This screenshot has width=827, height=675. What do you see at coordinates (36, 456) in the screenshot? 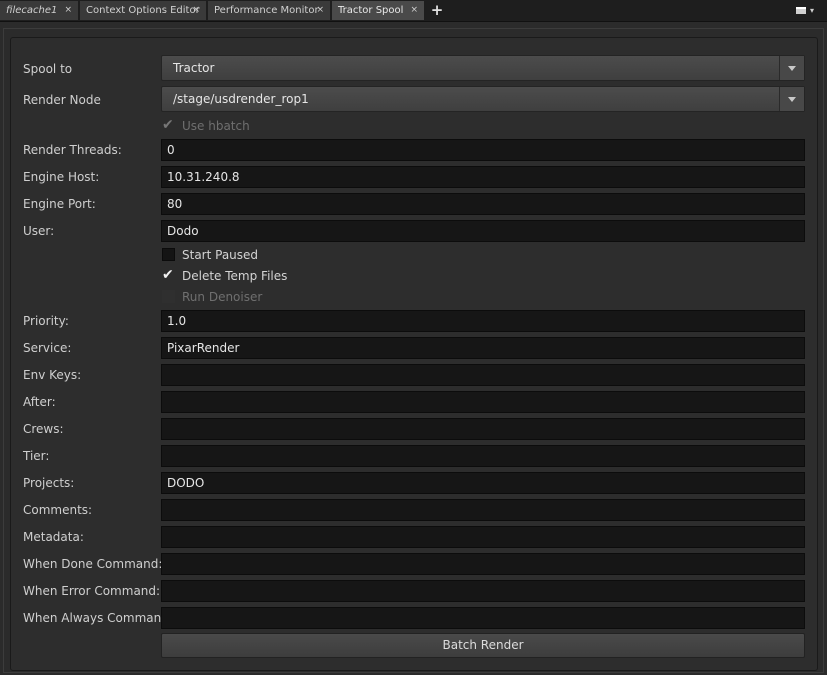
I see `tier-label: Tier:` at bounding box center [36, 456].